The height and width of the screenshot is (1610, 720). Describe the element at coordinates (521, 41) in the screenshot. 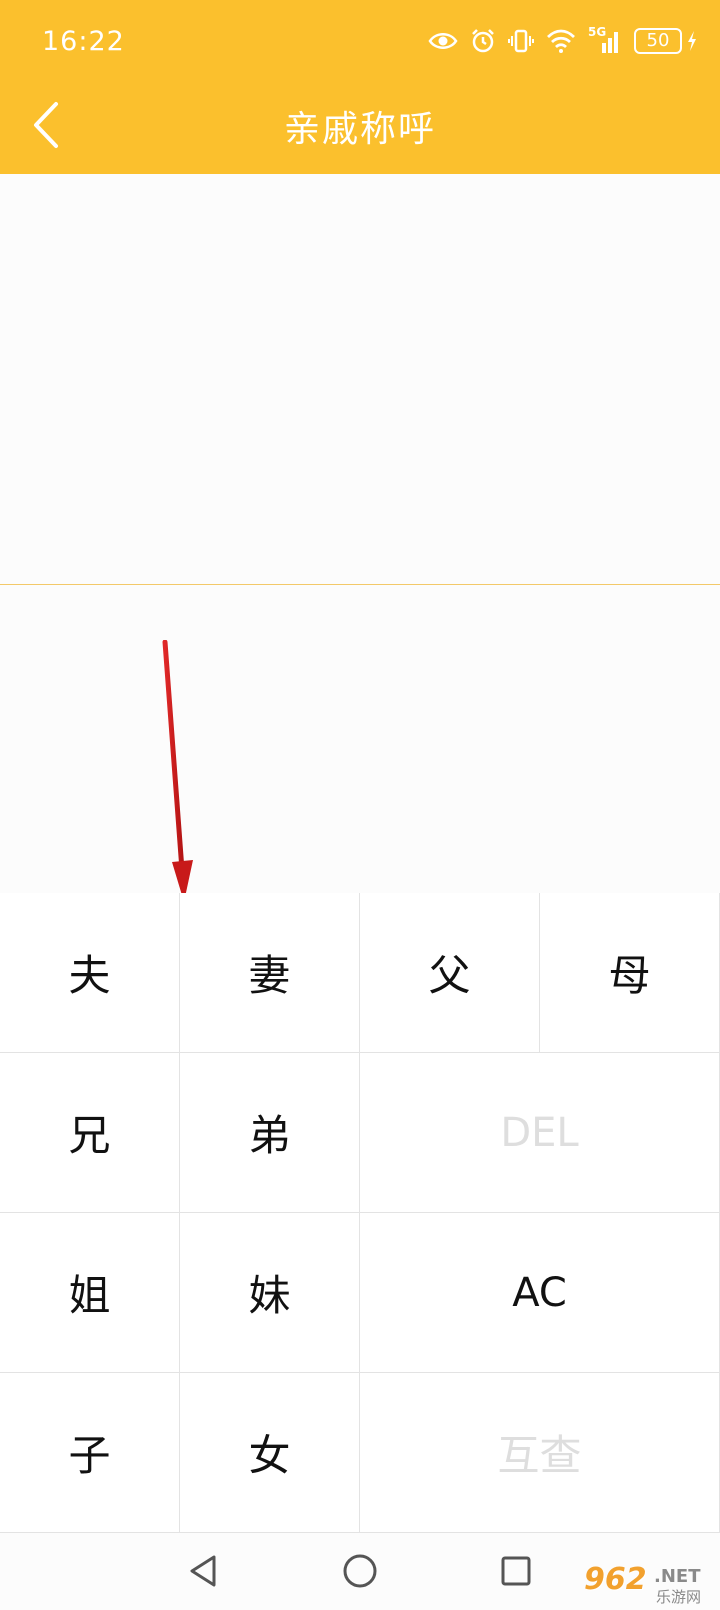

I see `vibrate-icon` at that location.